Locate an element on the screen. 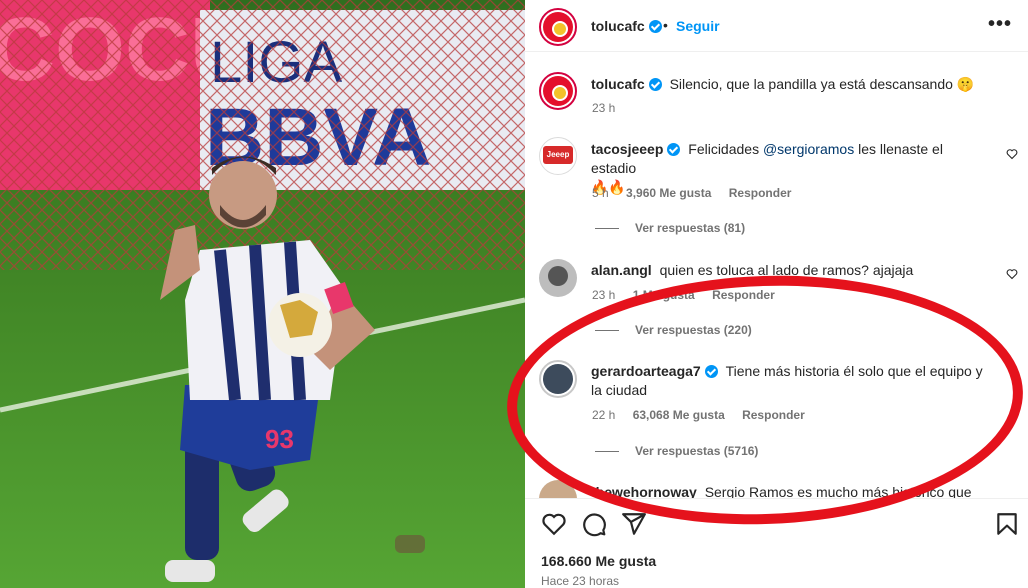  comment-time: 5 h is located at coordinates (600, 193).